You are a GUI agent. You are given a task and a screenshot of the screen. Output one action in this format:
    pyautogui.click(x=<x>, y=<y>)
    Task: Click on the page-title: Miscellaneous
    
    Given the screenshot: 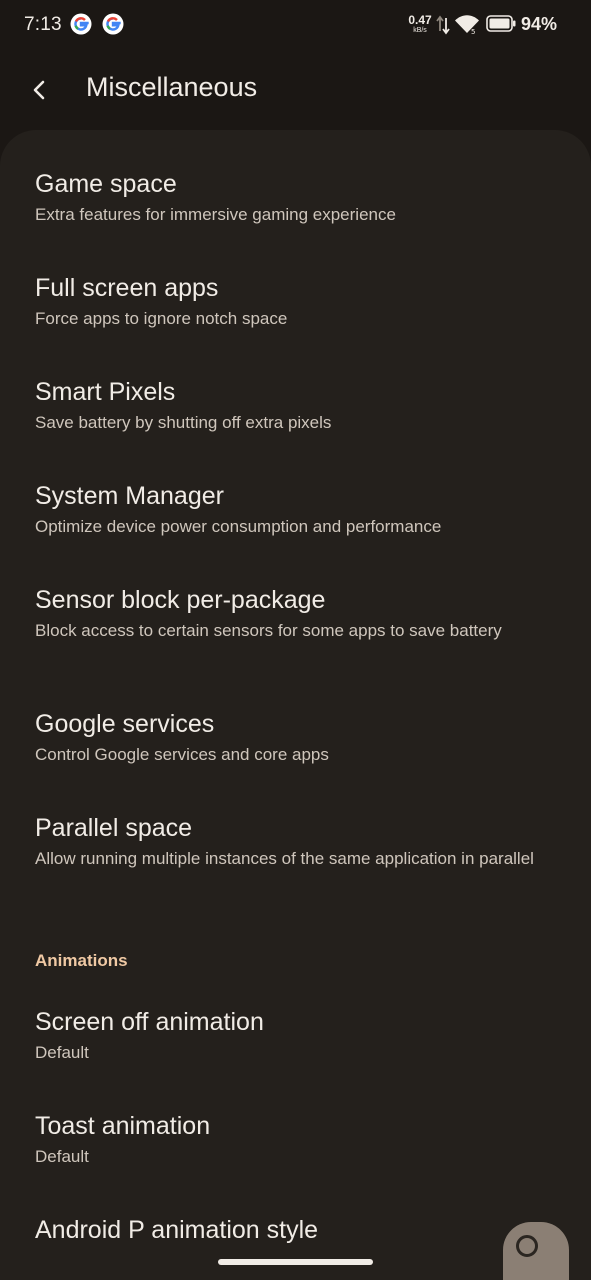 What is the action you would take?
    pyautogui.click(x=172, y=87)
    